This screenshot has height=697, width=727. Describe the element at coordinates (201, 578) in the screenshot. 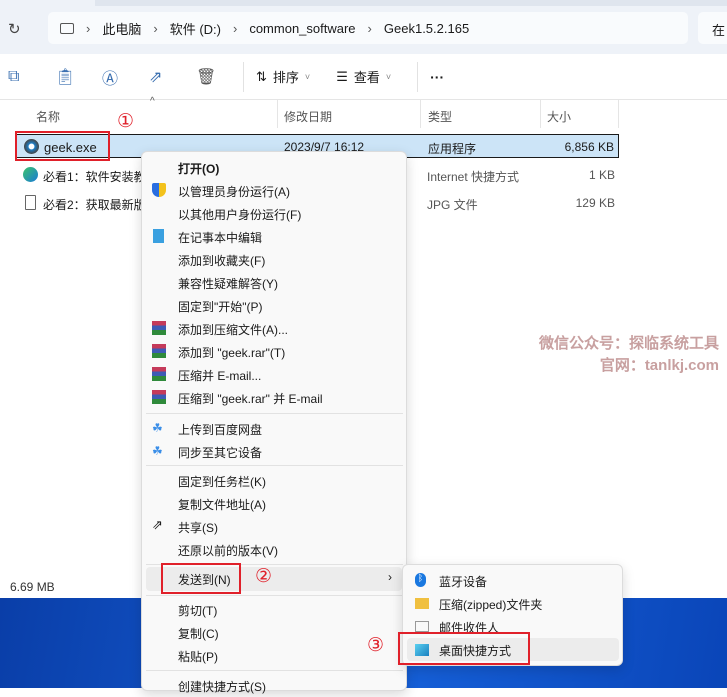

I see `highlight-box-step2` at that location.